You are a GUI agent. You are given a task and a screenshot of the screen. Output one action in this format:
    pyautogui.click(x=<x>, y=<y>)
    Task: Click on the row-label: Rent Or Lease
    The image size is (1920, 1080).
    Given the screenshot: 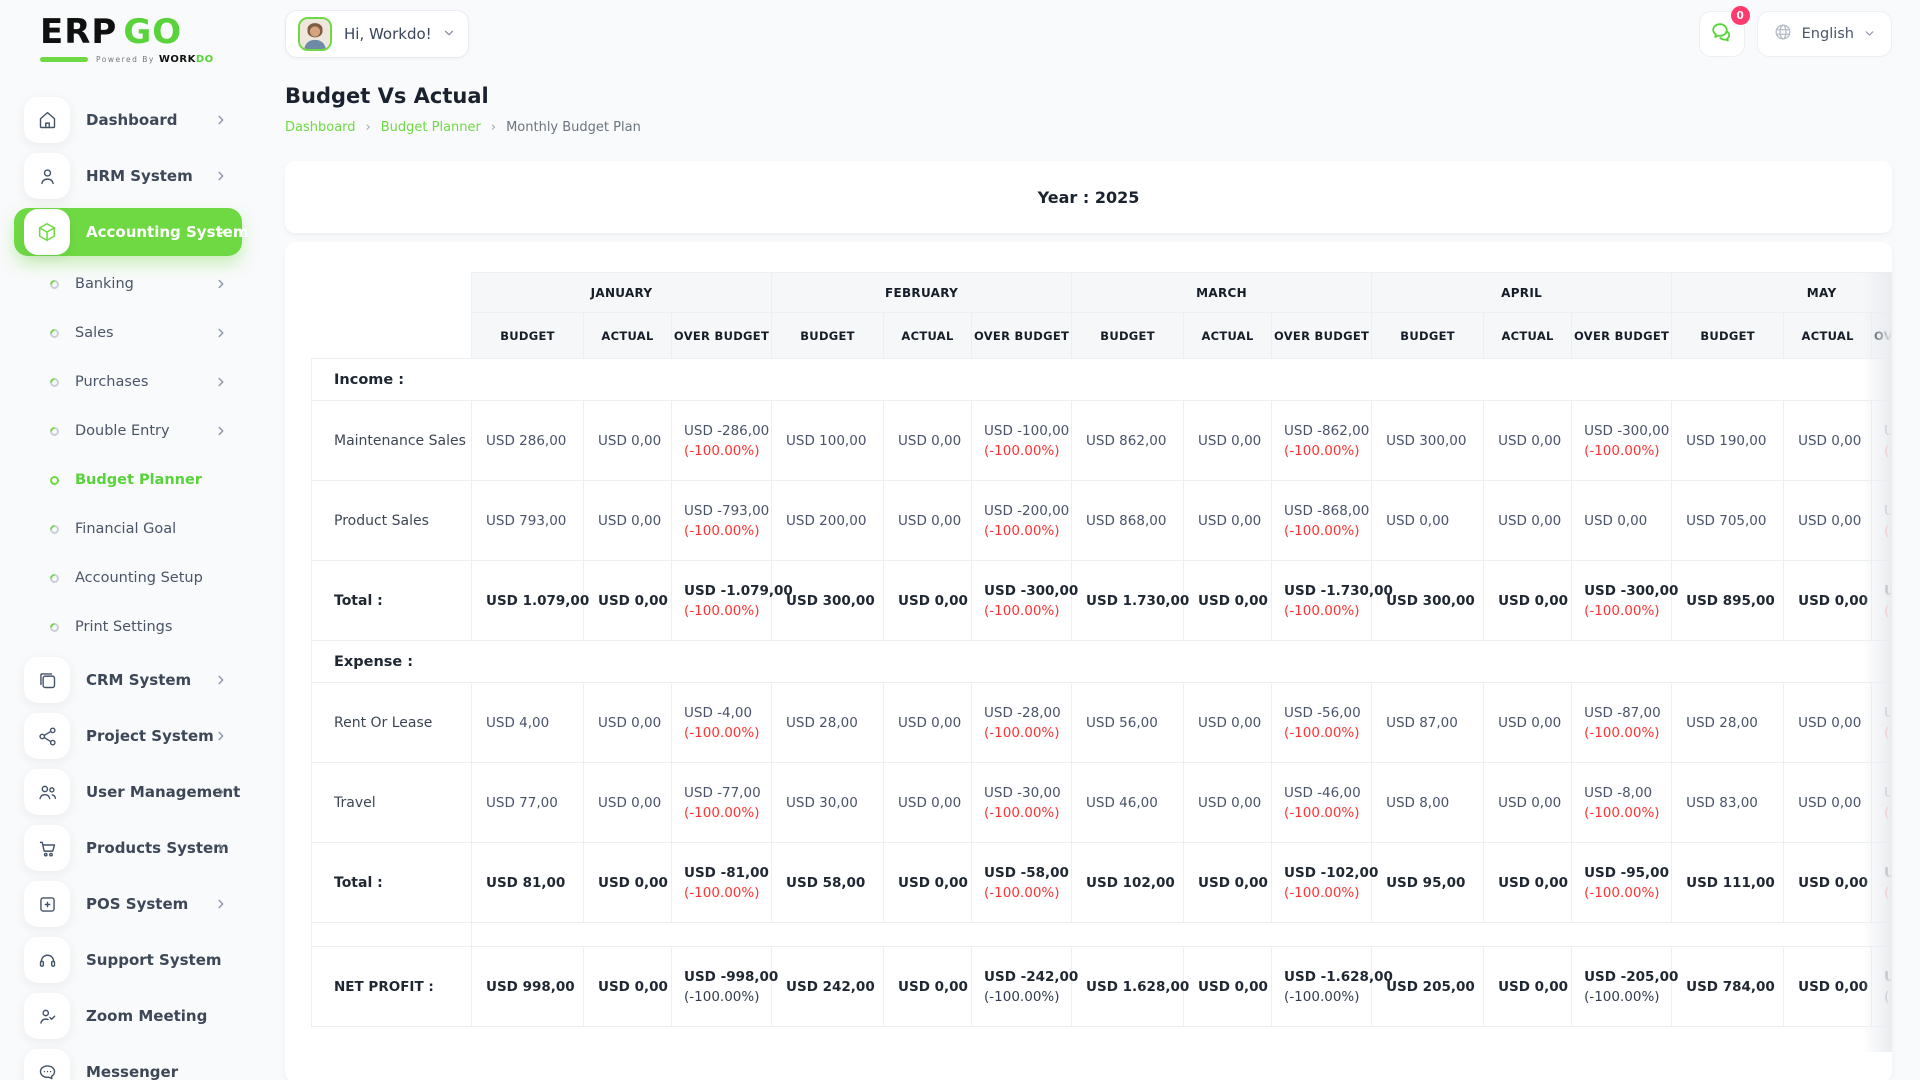 What is the action you would take?
    pyautogui.click(x=391, y=722)
    